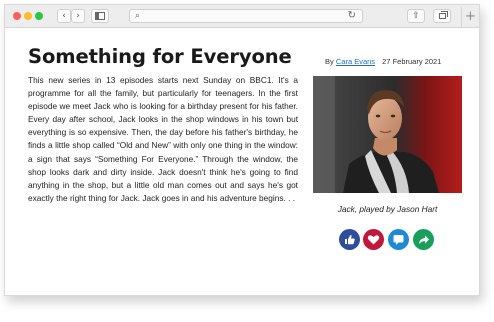 This screenshot has height=322, width=494. I want to click on chevron-right-icon: ›, so click(78, 16).